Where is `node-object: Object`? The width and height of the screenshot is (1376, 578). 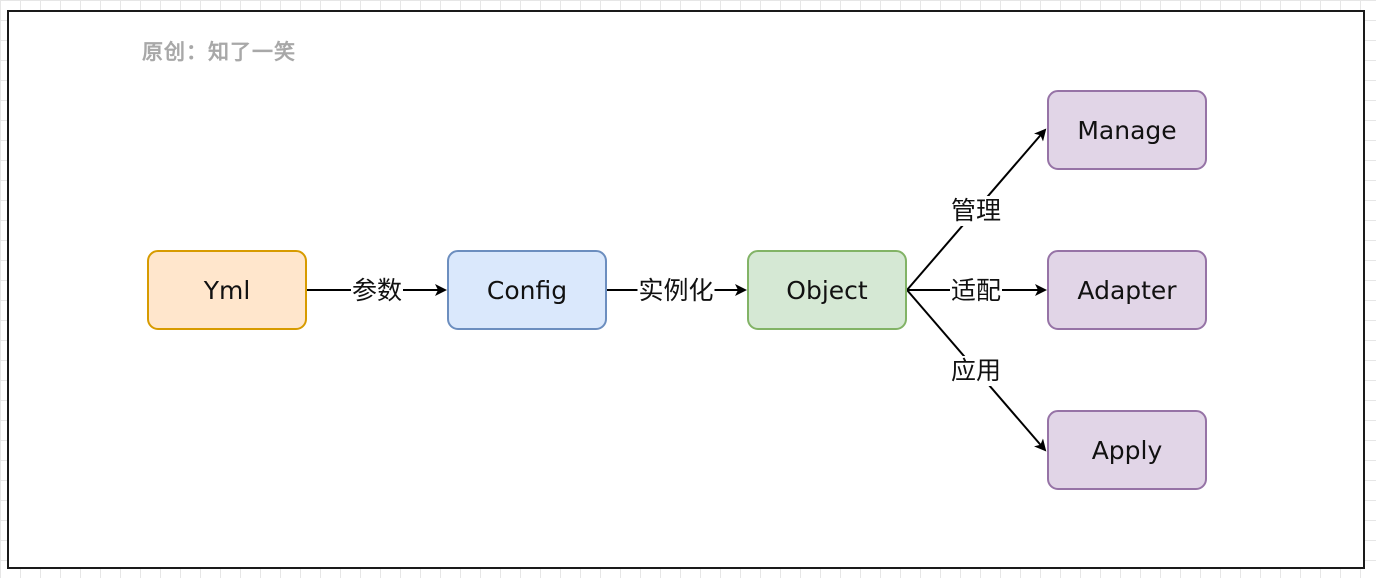
node-object: Object is located at coordinates (827, 290).